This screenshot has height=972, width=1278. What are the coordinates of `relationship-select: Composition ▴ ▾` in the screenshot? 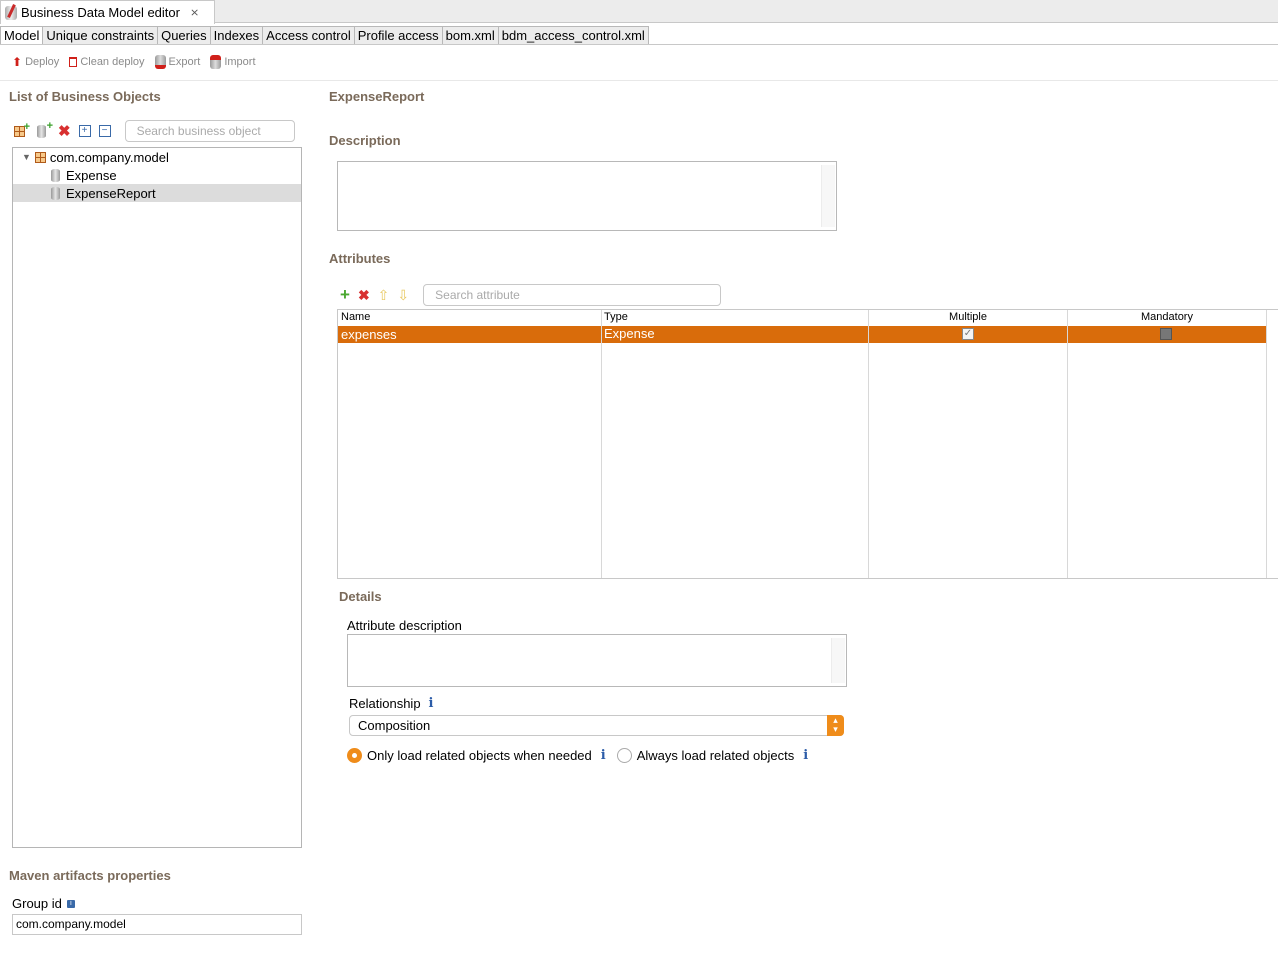 It's located at (596, 725).